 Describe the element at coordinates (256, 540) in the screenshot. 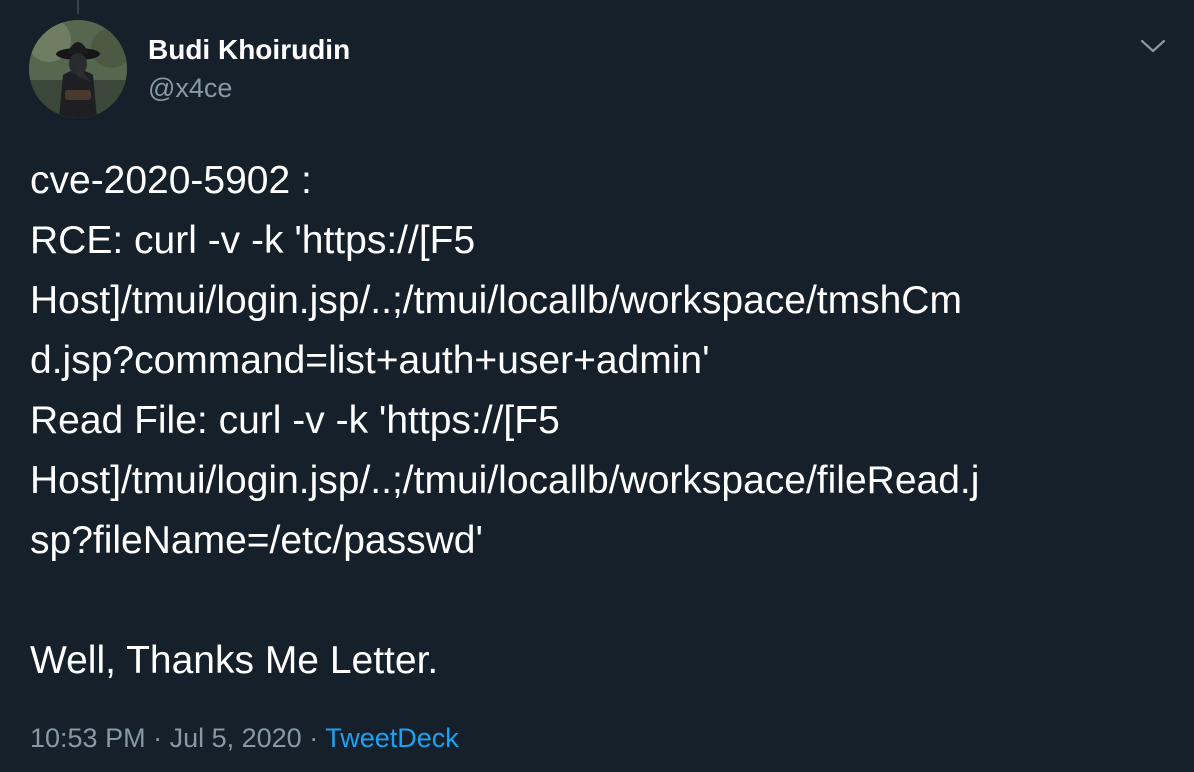

I see `tweet-line: sp?fileName=/etc/passwd'` at that location.